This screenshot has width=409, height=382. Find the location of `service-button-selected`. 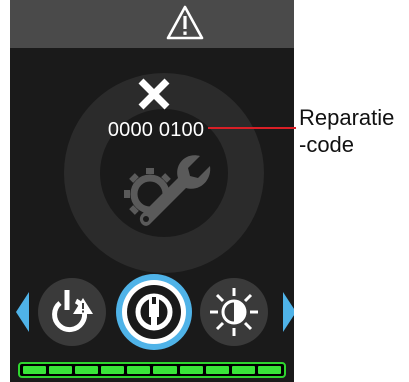

service-button-selected is located at coordinates (154, 312).